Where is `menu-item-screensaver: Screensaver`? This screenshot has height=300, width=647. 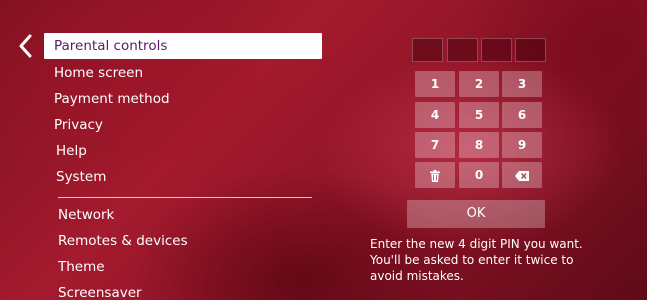 menu-item-screensaver: Screensaver is located at coordinates (100, 290).